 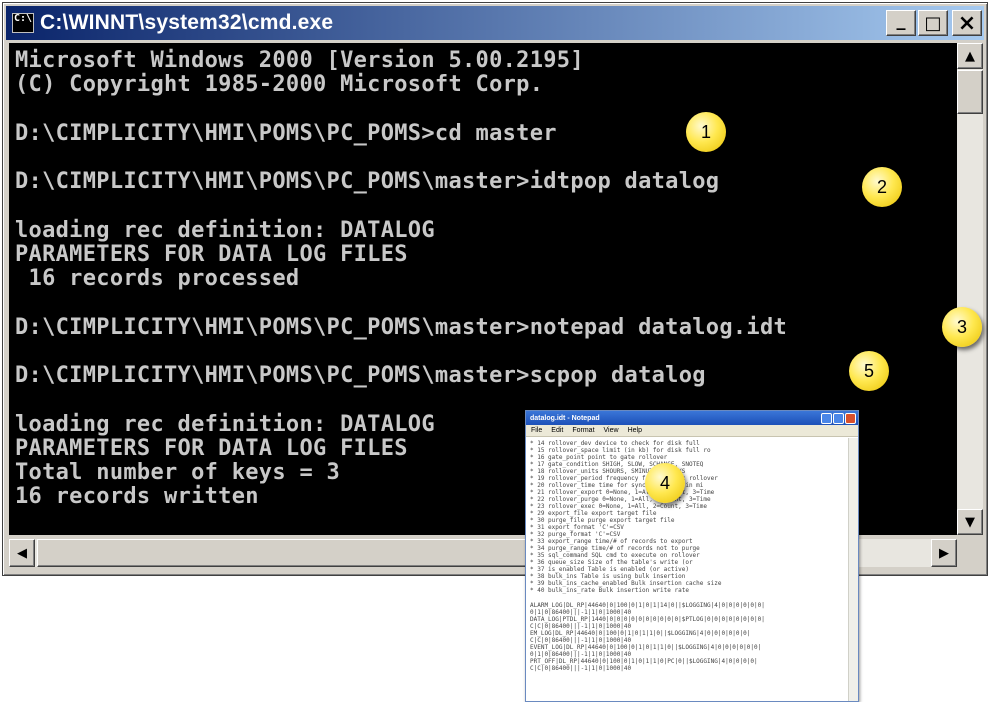 I want to click on console-line: 16 records written, so click(x=137, y=496).